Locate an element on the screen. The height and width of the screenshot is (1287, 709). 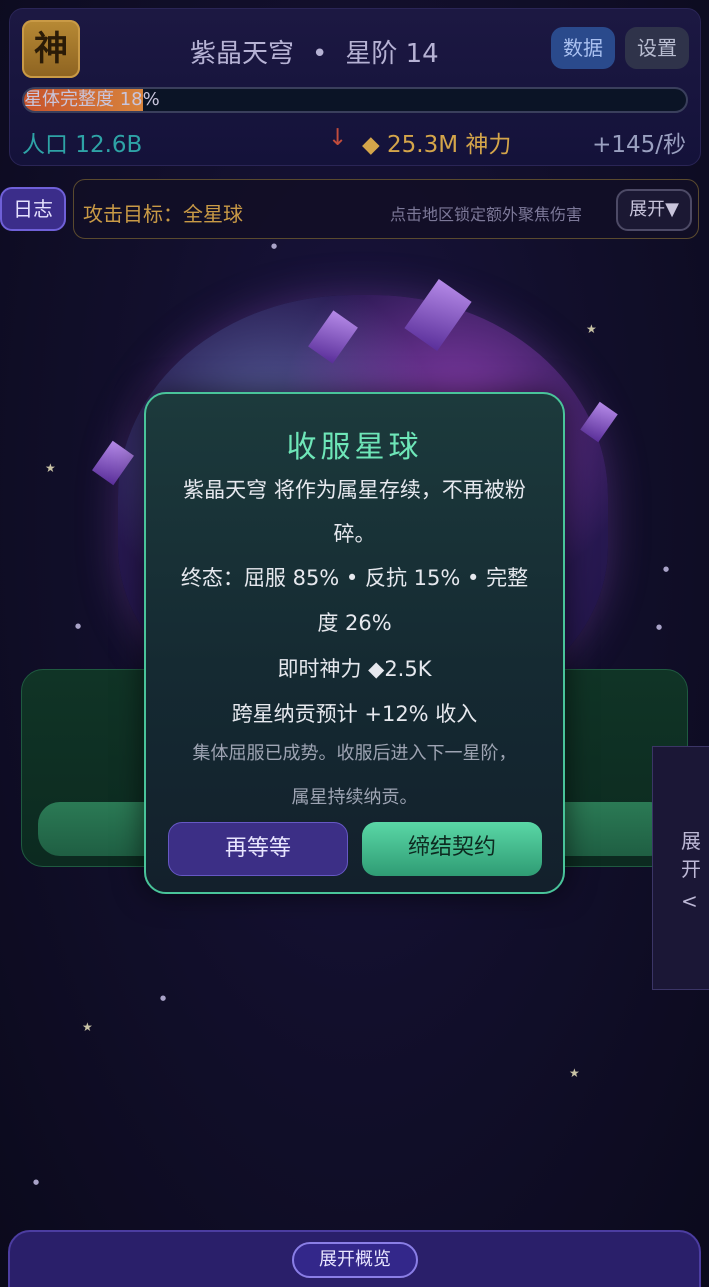
chevron-left-icon: < is located at coordinates (689, 901).